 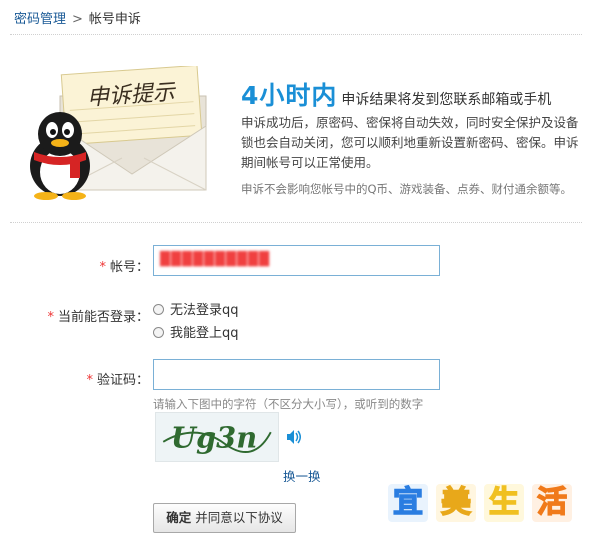 I want to click on confirm-button-sublabel: 并同意以下协议, so click(x=239, y=517).